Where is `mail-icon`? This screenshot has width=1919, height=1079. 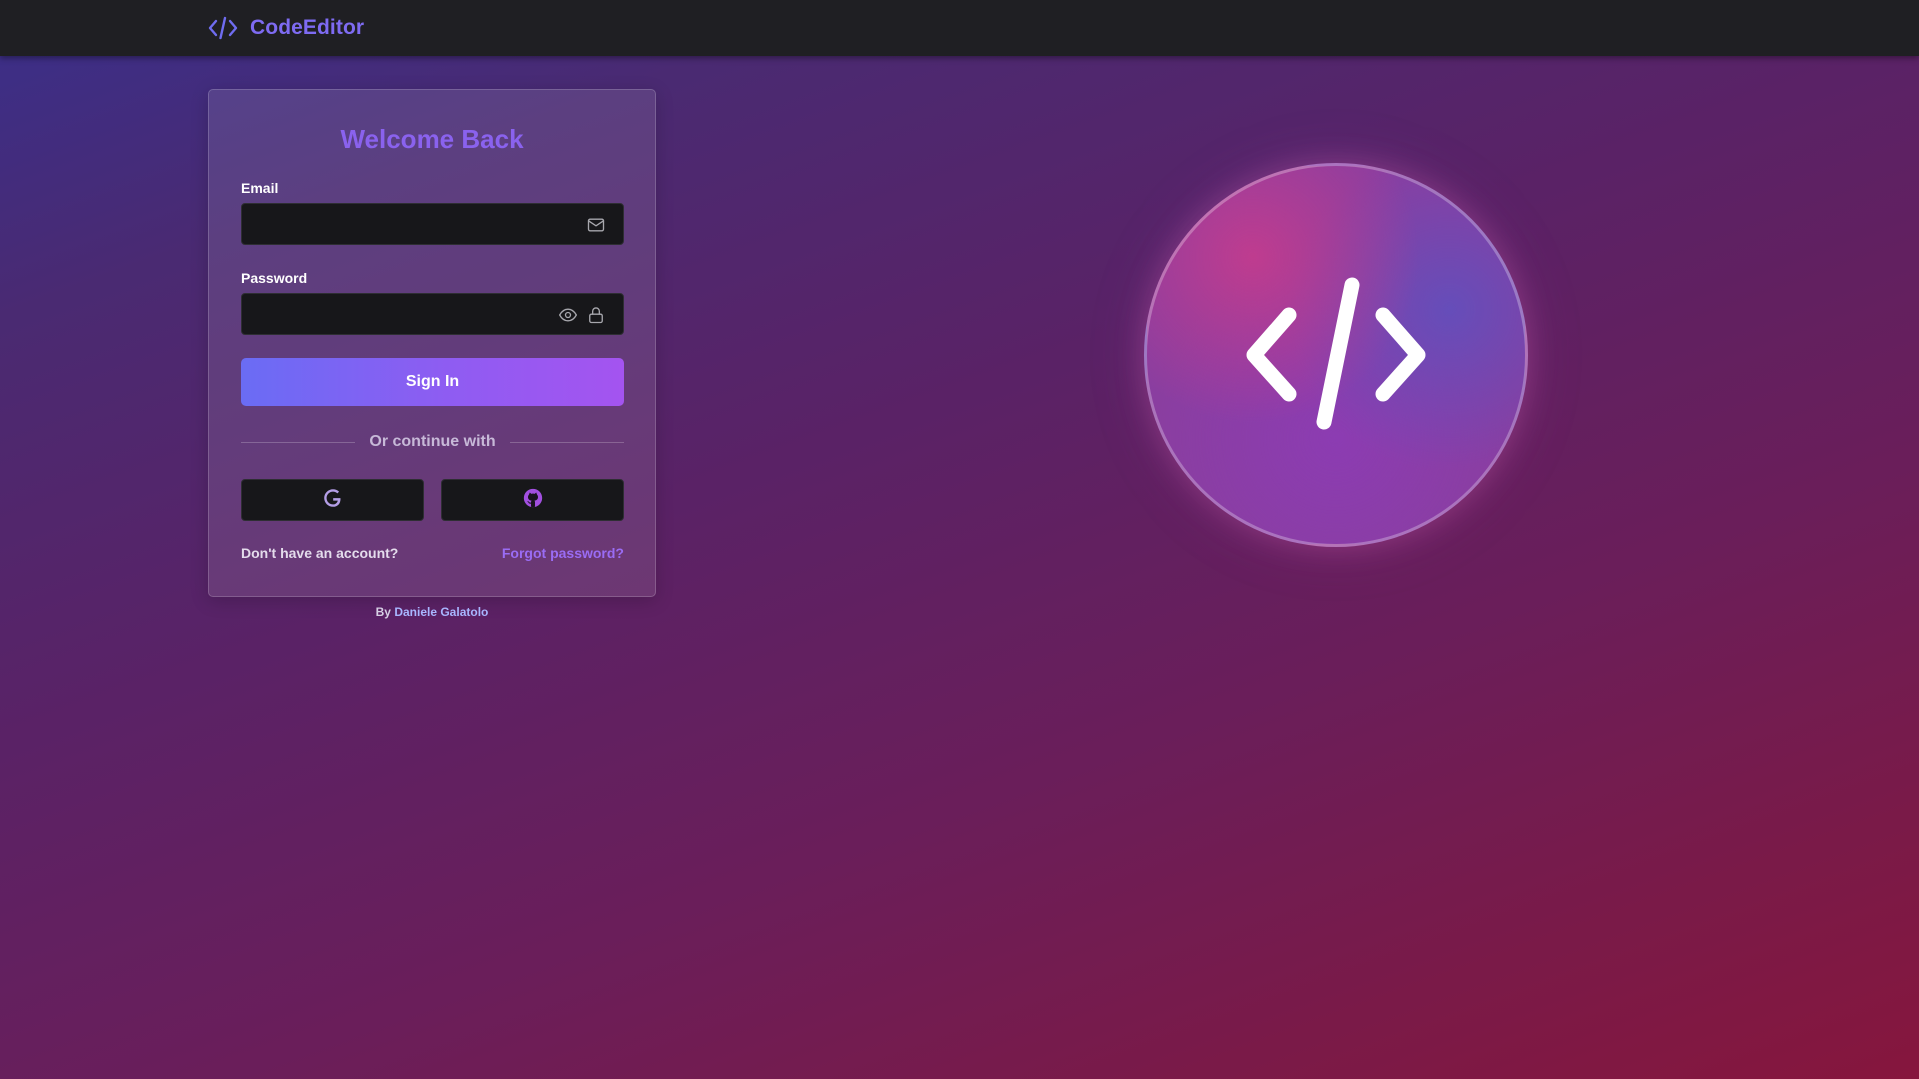
mail-icon is located at coordinates (596, 225).